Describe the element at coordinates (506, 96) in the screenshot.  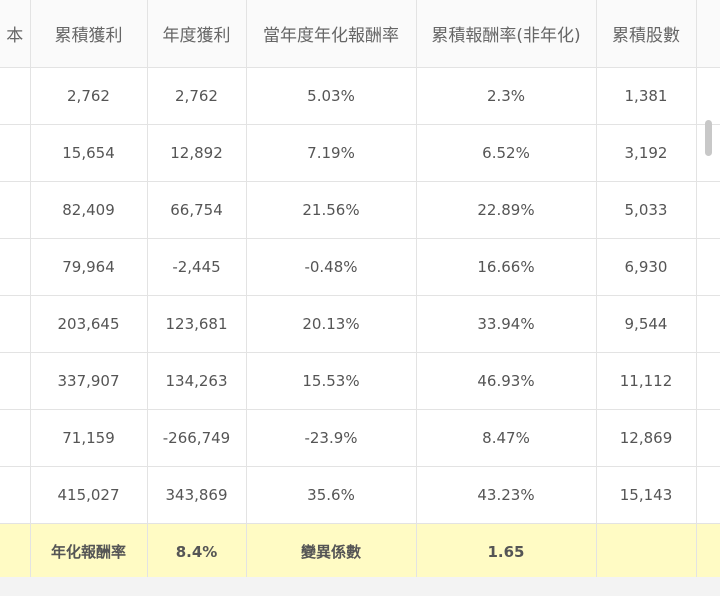
I see `table-cell: 2.3%` at that location.